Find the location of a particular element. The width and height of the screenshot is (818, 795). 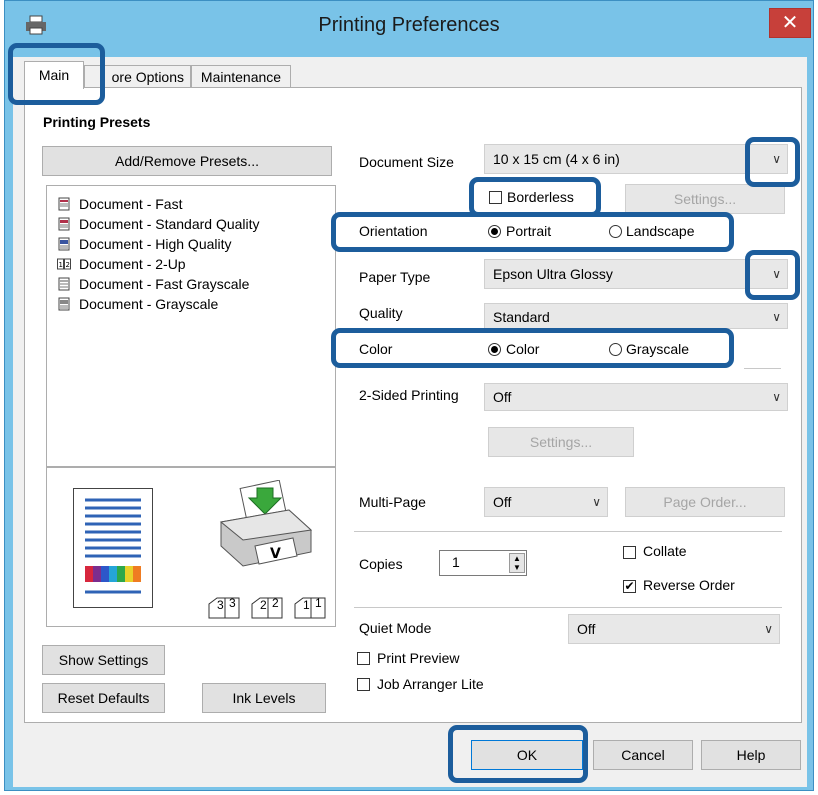

document-fast-icon is located at coordinates (64, 204).